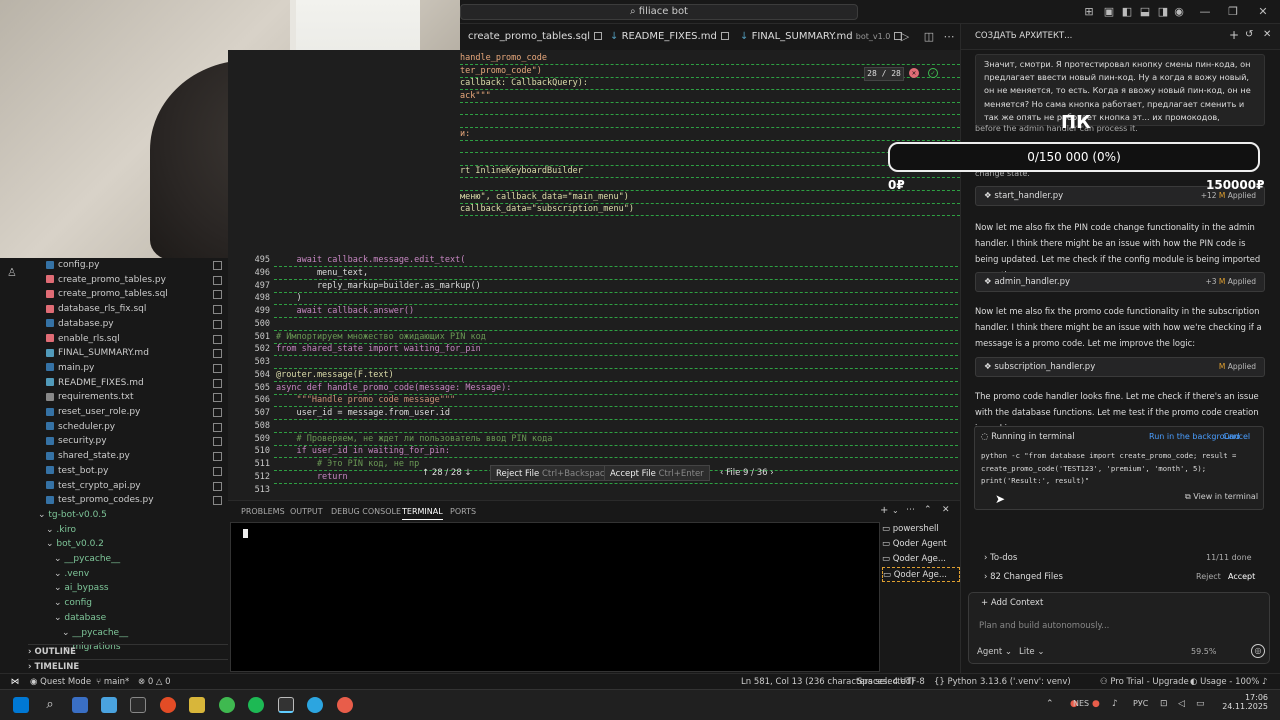  I want to click on explorer-file: config.py, so click(128, 265).